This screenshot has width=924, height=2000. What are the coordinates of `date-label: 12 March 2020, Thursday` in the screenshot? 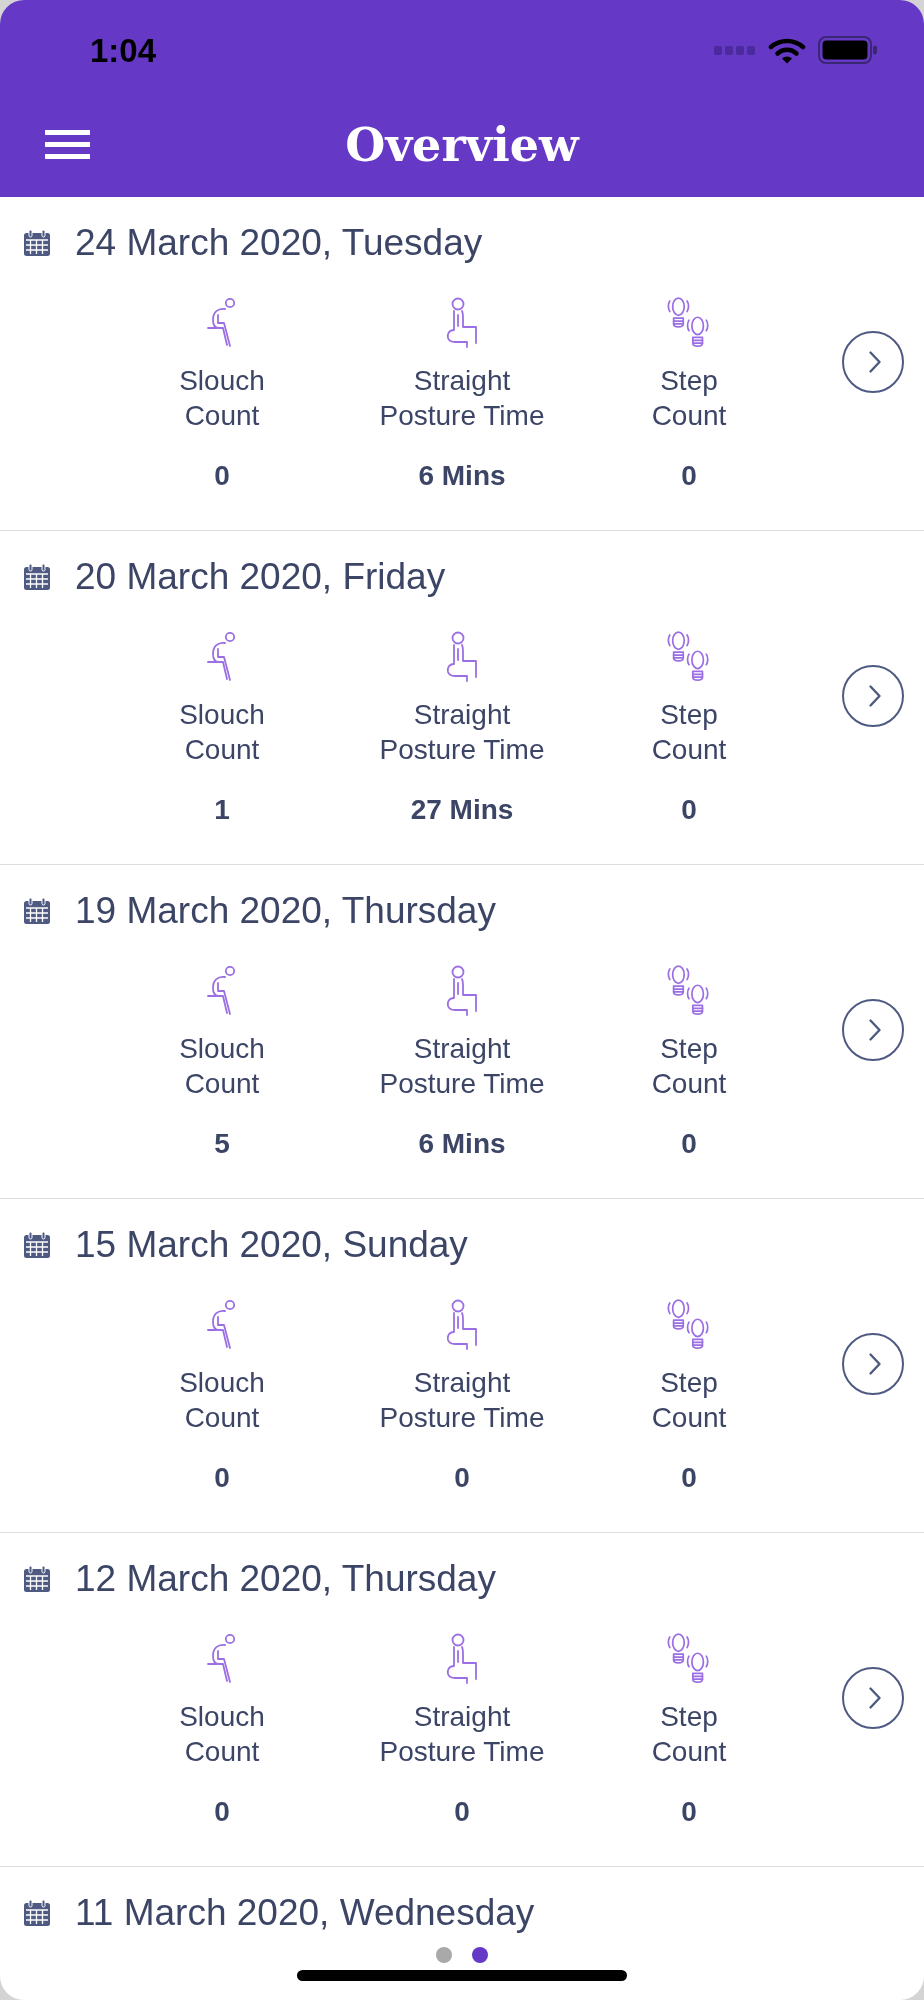 It's located at (285, 1579).